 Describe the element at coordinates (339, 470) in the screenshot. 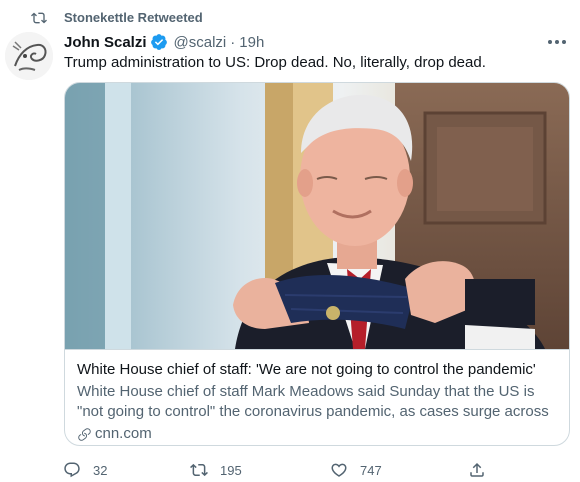

I see `heart-icon` at that location.